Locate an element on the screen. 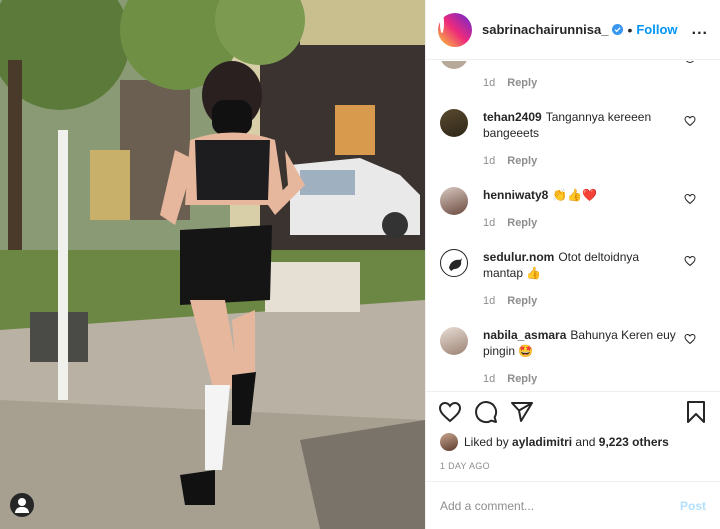  likes-summary: Liked by ayladimitri and 9,223 others is located at coordinates (554, 442).